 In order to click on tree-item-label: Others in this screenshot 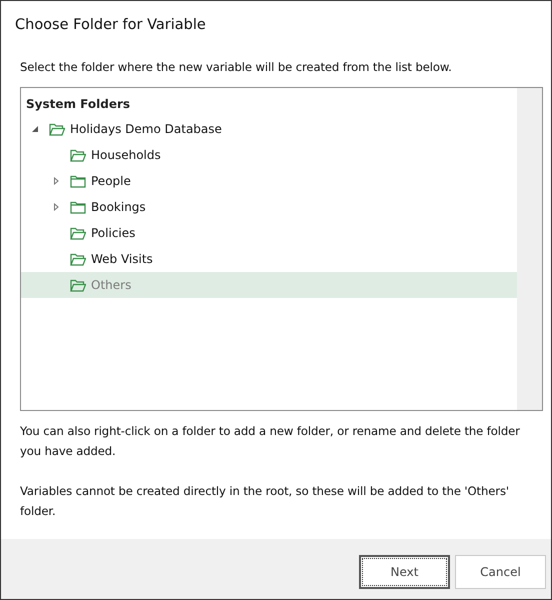, I will do `click(111, 285)`.